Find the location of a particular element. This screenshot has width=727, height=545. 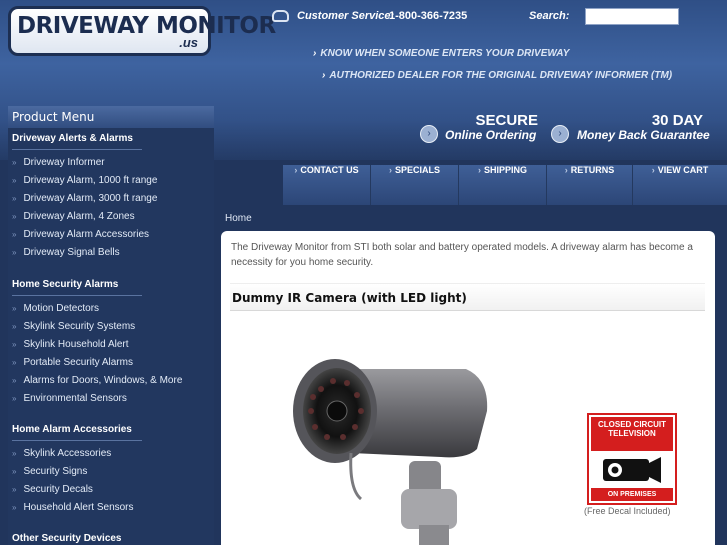

sidebar-item-label: Driveway Signal Bells is located at coordinates (71, 252).